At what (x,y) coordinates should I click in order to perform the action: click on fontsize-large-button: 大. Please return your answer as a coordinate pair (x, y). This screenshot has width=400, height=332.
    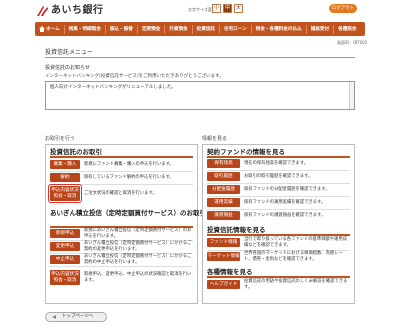
    Looking at the image, I should click on (238, 8).